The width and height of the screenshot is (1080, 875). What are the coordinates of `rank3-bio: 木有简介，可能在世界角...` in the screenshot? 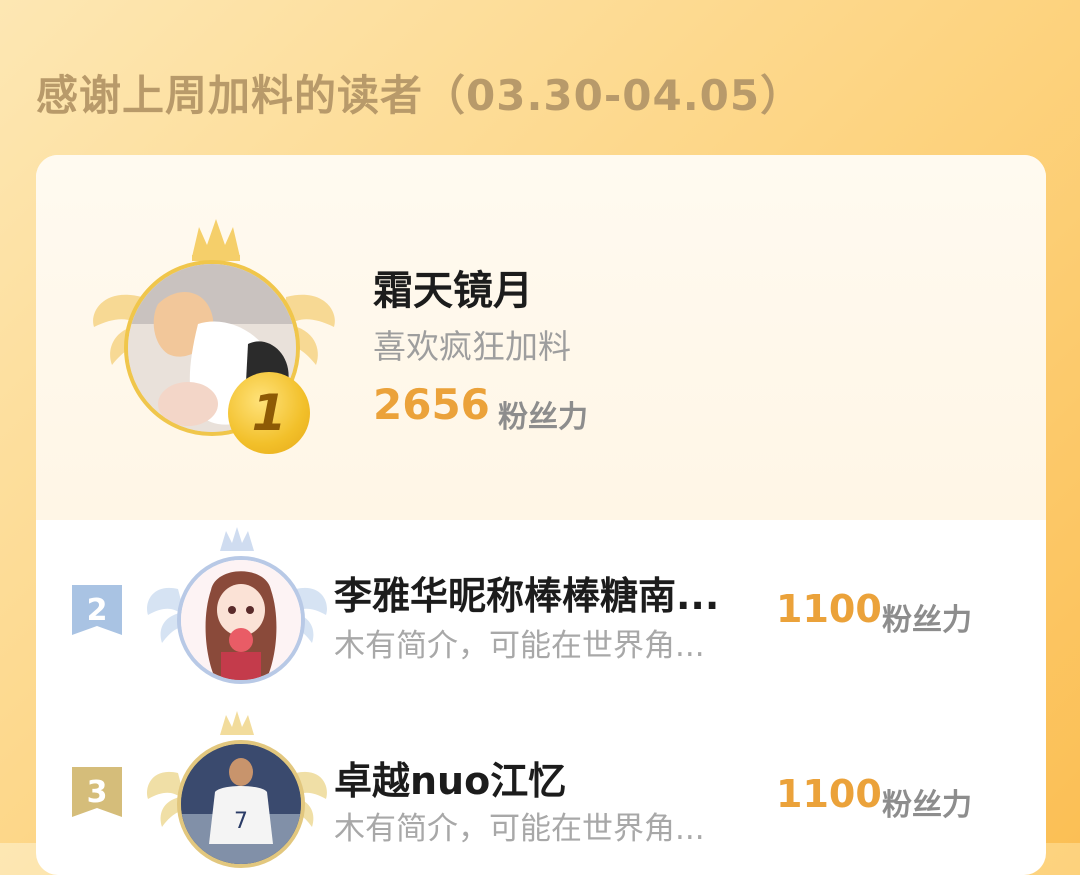 It's located at (519, 829).